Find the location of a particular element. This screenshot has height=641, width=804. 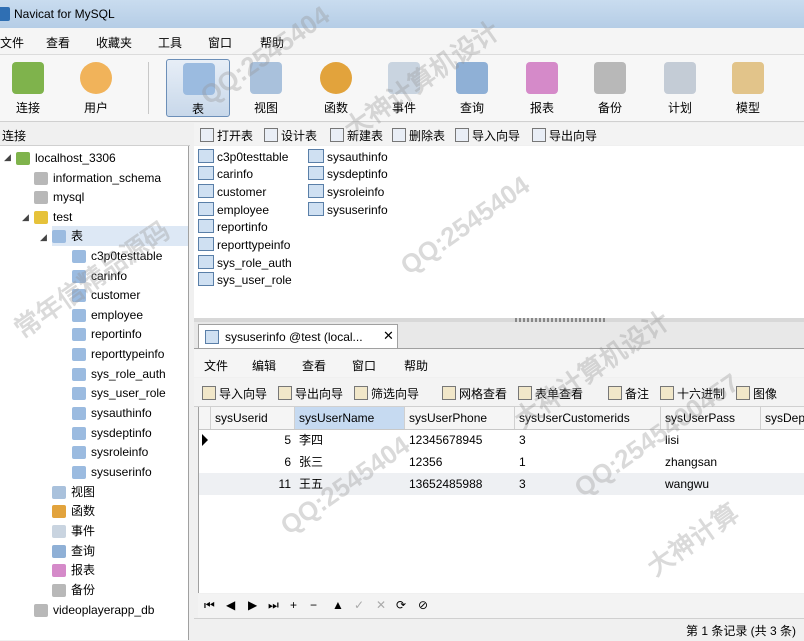

delete-record-button: − is located at coordinates (313, 605).